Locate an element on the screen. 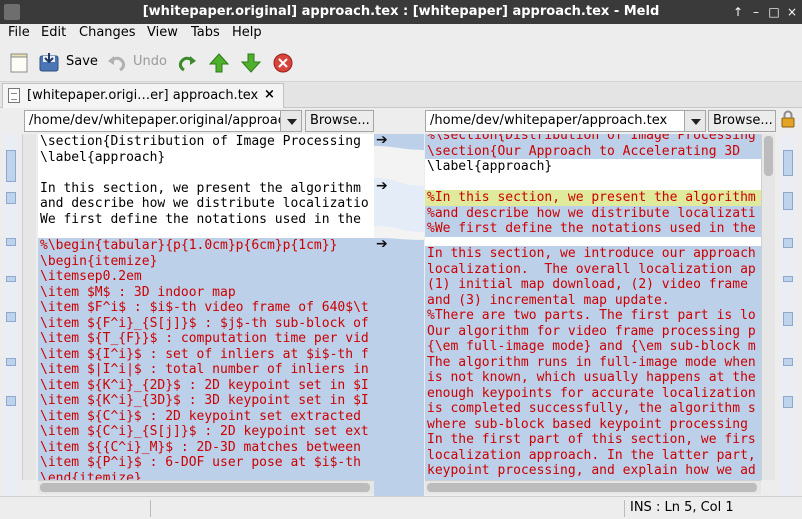 The image size is (802, 519). left-horizontal-scrollbar is located at coordinates (206, 487).